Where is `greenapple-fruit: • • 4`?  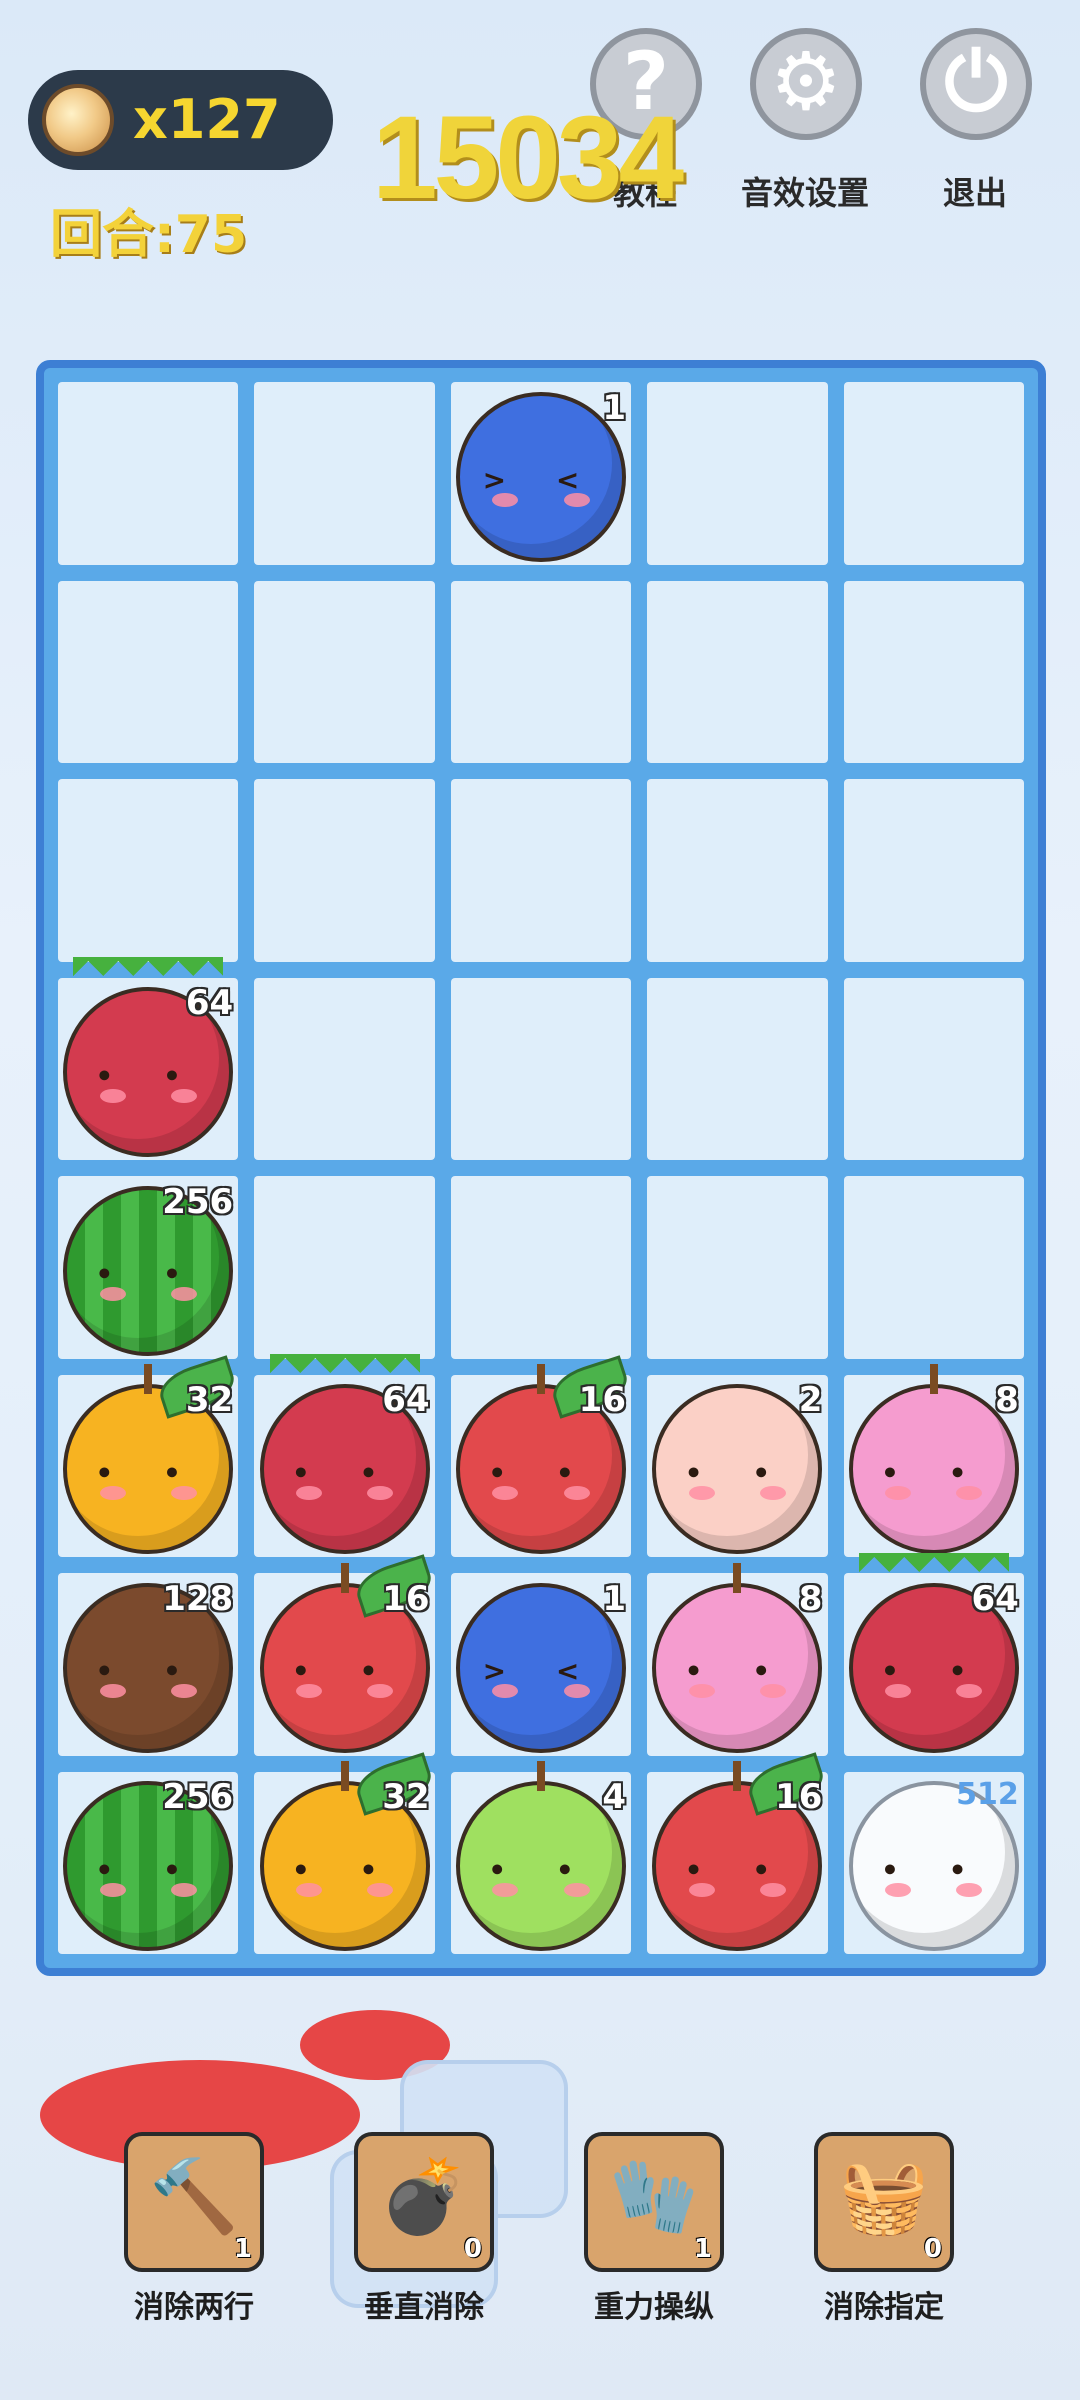 greenapple-fruit: • • 4 is located at coordinates (540, 1856).